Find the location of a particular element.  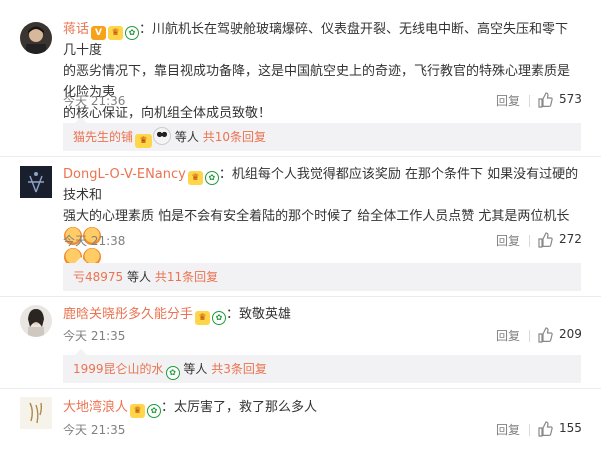

comment-line: 太厉害了，救了那么多人 is located at coordinates (246, 407).